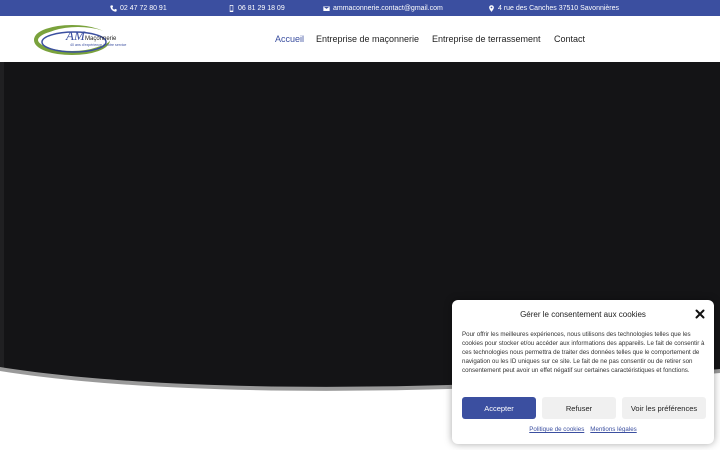 This screenshot has width=720, height=450. What do you see at coordinates (261, 8) in the screenshot?
I see `phone2-text: 06 81 29 18 09` at bounding box center [261, 8].